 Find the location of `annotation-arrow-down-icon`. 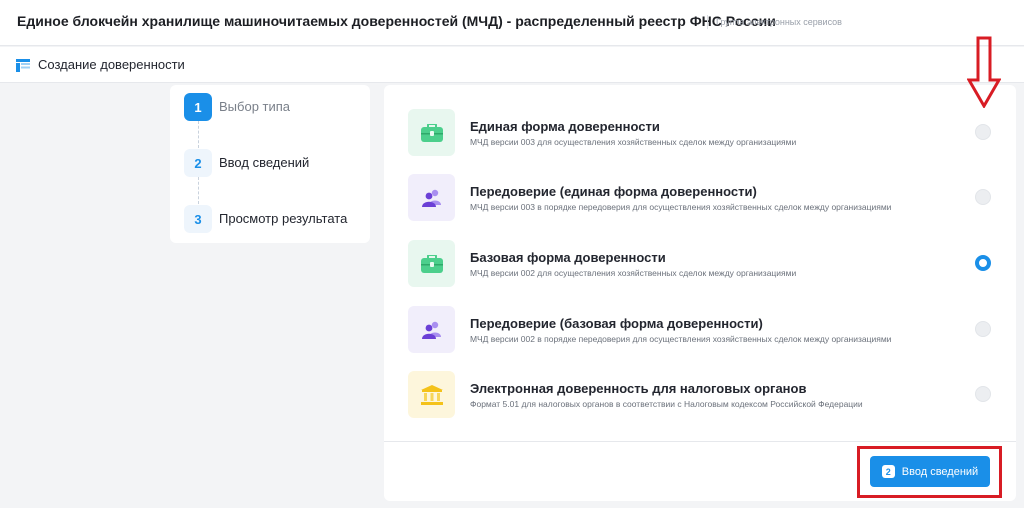

annotation-arrow-down-icon is located at coordinates (984, 72).